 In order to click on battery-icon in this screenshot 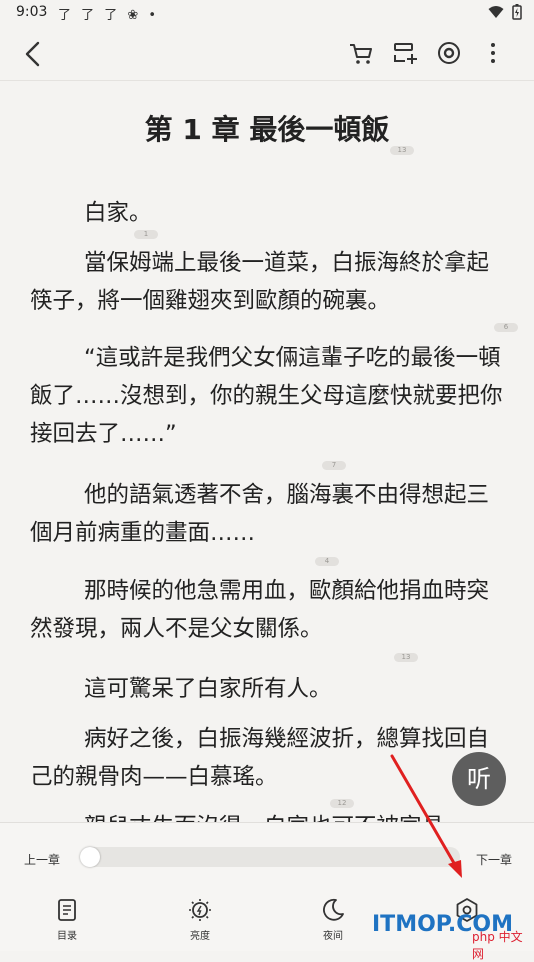, I will do `click(517, 12)`.